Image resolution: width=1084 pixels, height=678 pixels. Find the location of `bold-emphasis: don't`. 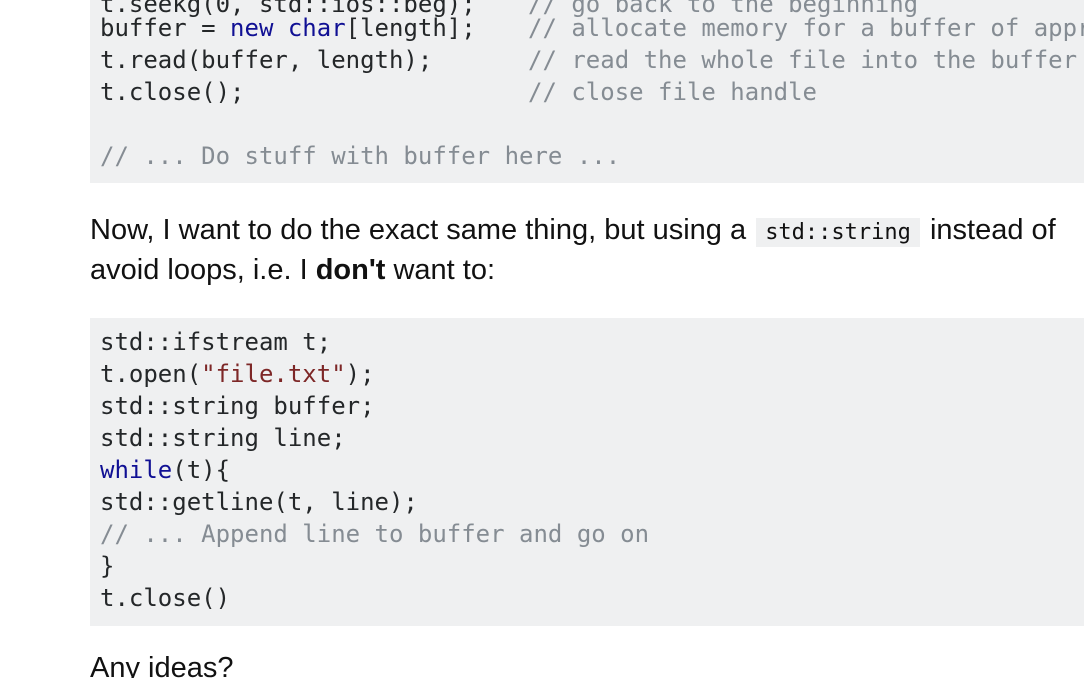

bold-emphasis: don't is located at coordinates (350, 270).